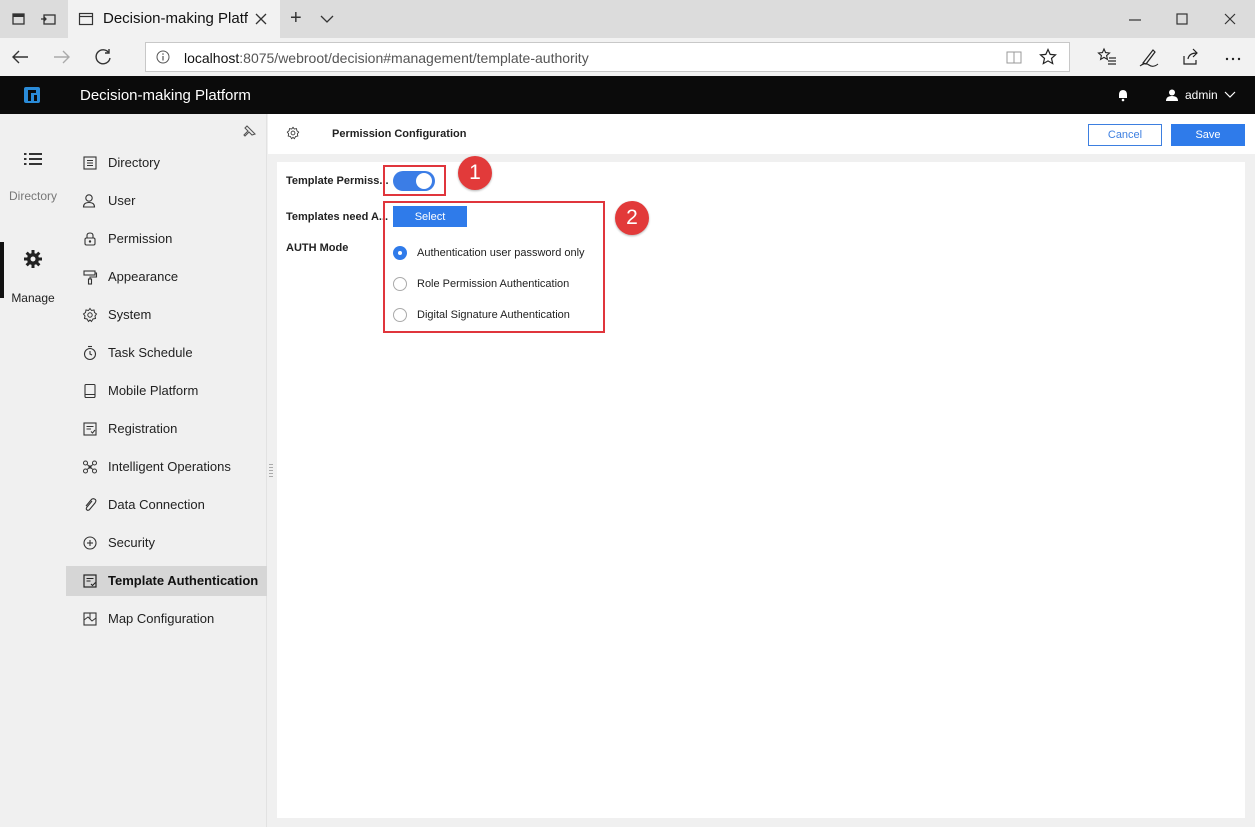  What do you see at coordinates (104, 57) in the screenshot?
I see `refresh-icon` at bounding box center [104, 57].